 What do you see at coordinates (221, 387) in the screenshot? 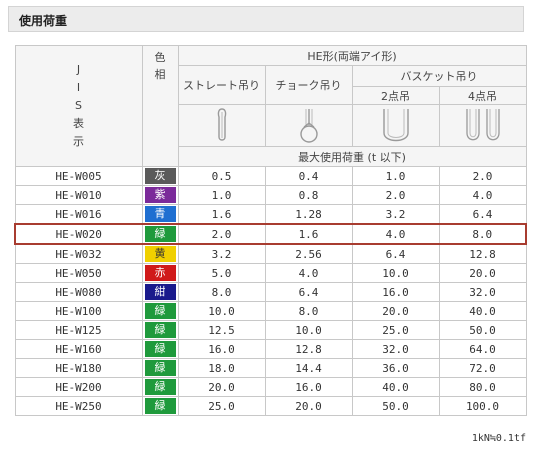
I see `straight-load-cell: 20.0` at bounding box center [221, 387].